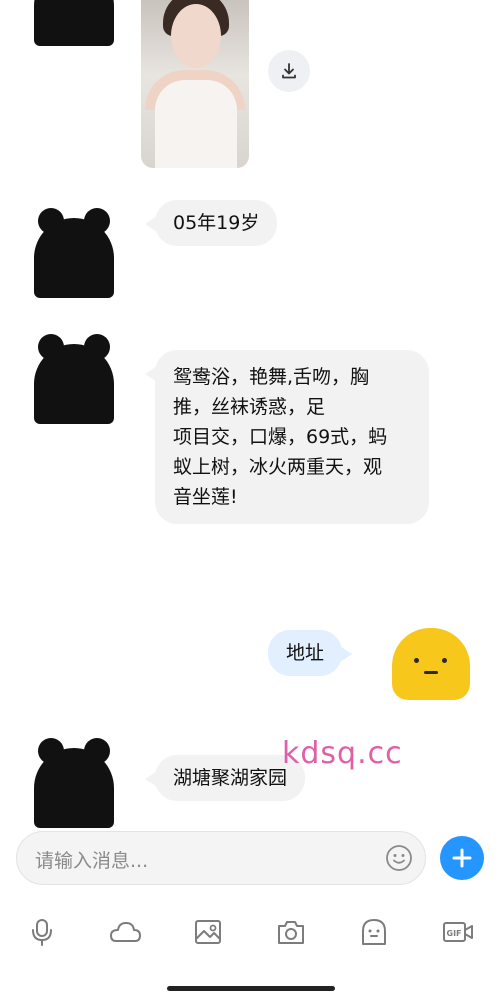 The height and width of the screenshot is (1000, 501). I want to click on message-text-line: 蚁上树，冰火两重天，观, so click(278, 467).